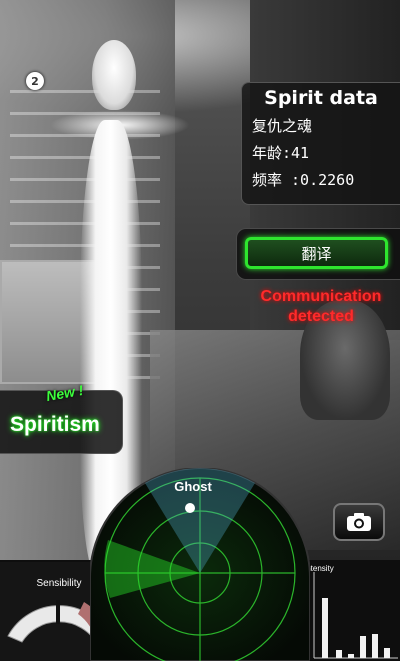 Image resolution: width=400 pixels, height=661 pixels. I want to click on spirit-data-panel: Spirit data 复仇之魂 年龄:41 频率 :0.2260, so click(320, 143).